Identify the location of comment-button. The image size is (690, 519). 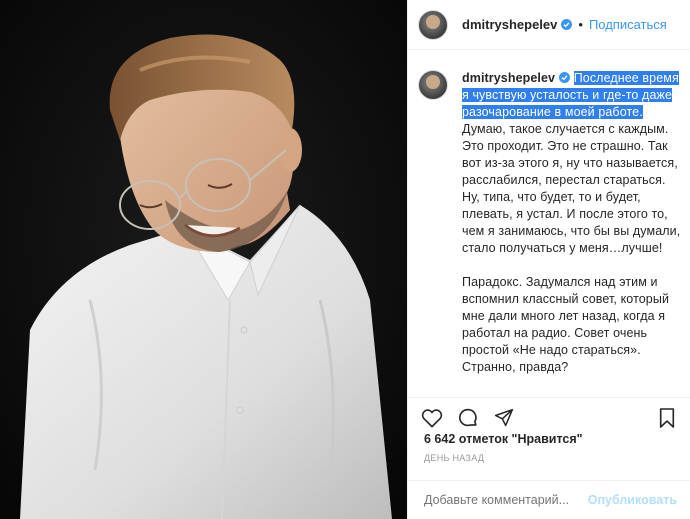
(468, 418).